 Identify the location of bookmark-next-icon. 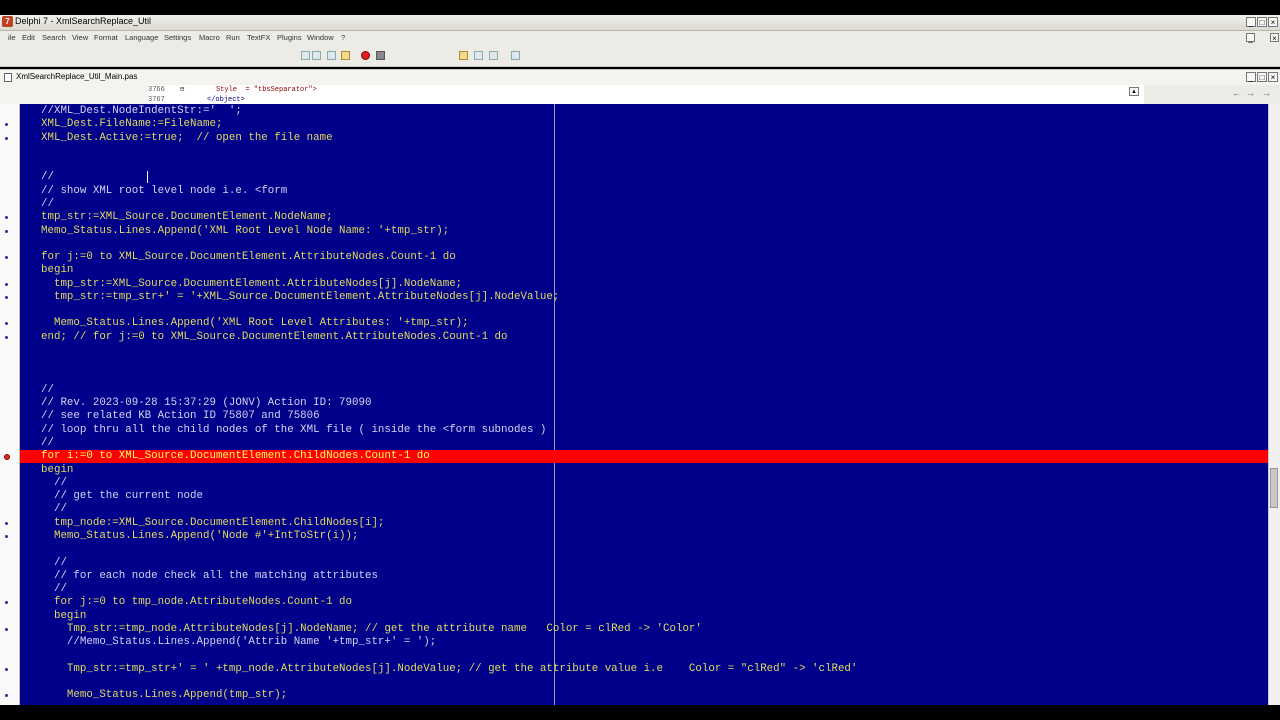
(316, 55).